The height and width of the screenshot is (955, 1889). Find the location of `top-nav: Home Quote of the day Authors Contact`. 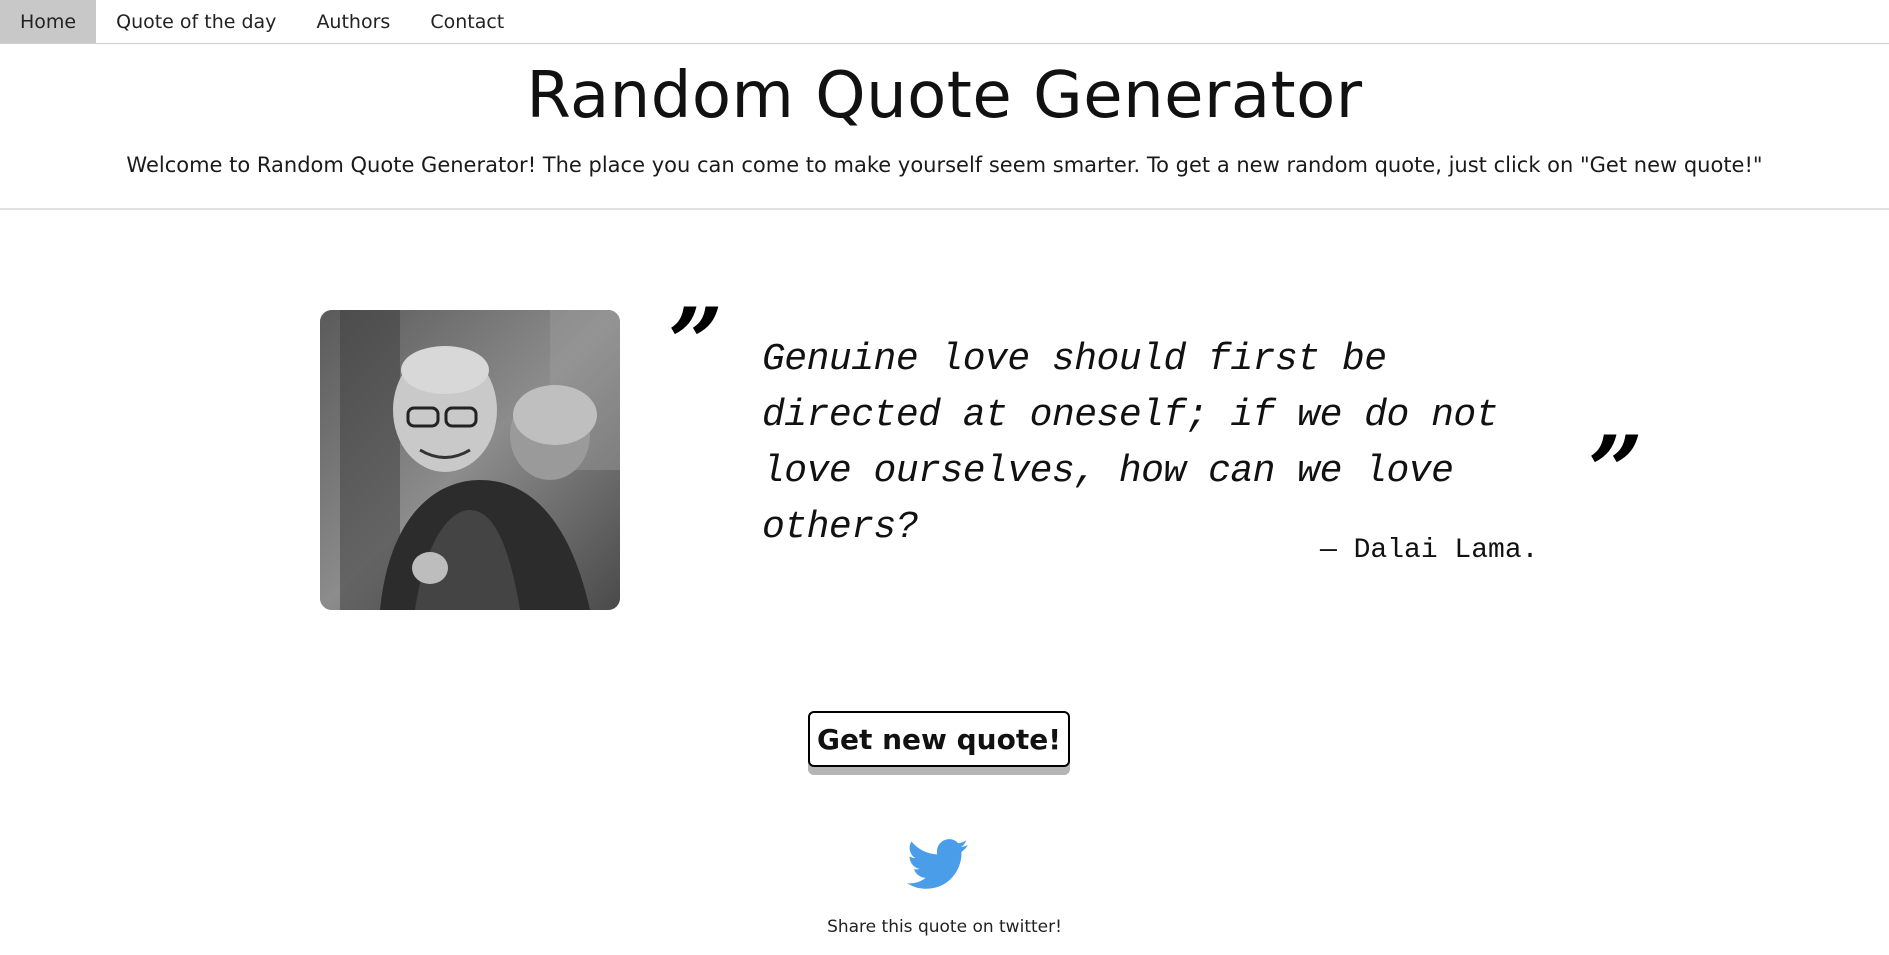

top-nav: Home Quote of the day Authors Contact is located at coordinates (944, 22).